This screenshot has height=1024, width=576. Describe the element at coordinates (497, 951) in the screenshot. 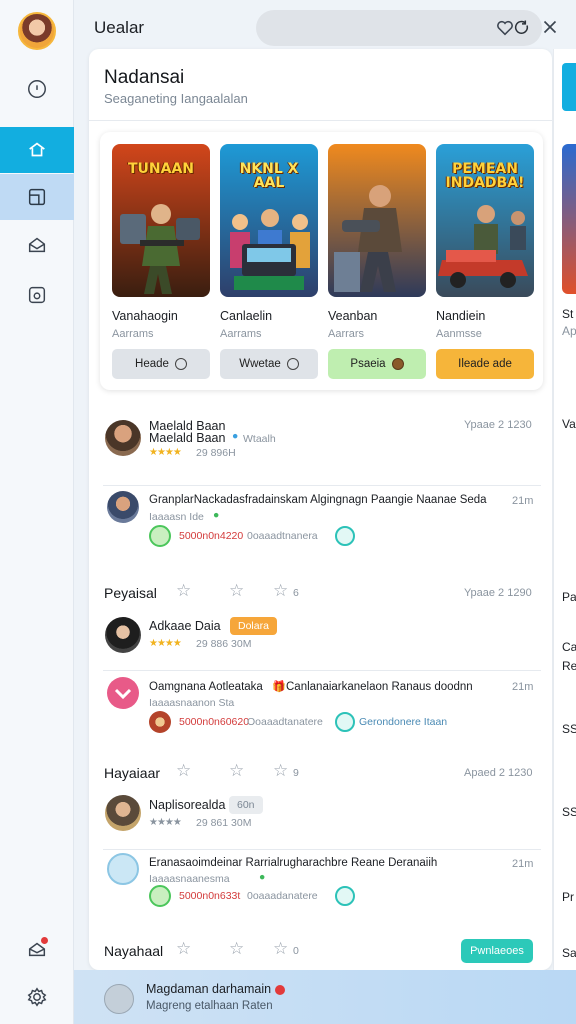

I see `primary-button: Pwnlaeoes` at that location.